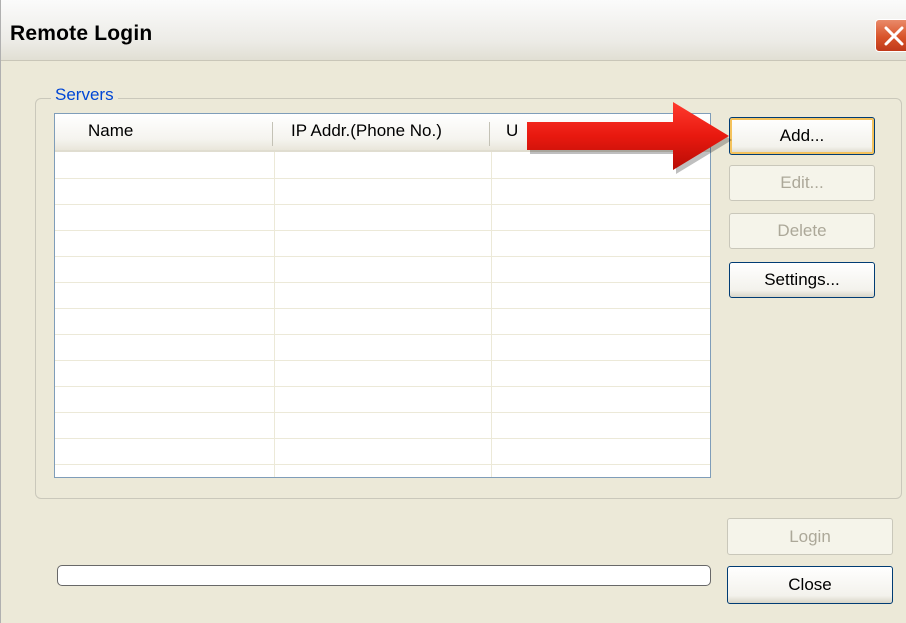  What do you see at coordinates (512, 131) in the screenshot?
I see `column-header-user: U` at bounding box center [512, 131].